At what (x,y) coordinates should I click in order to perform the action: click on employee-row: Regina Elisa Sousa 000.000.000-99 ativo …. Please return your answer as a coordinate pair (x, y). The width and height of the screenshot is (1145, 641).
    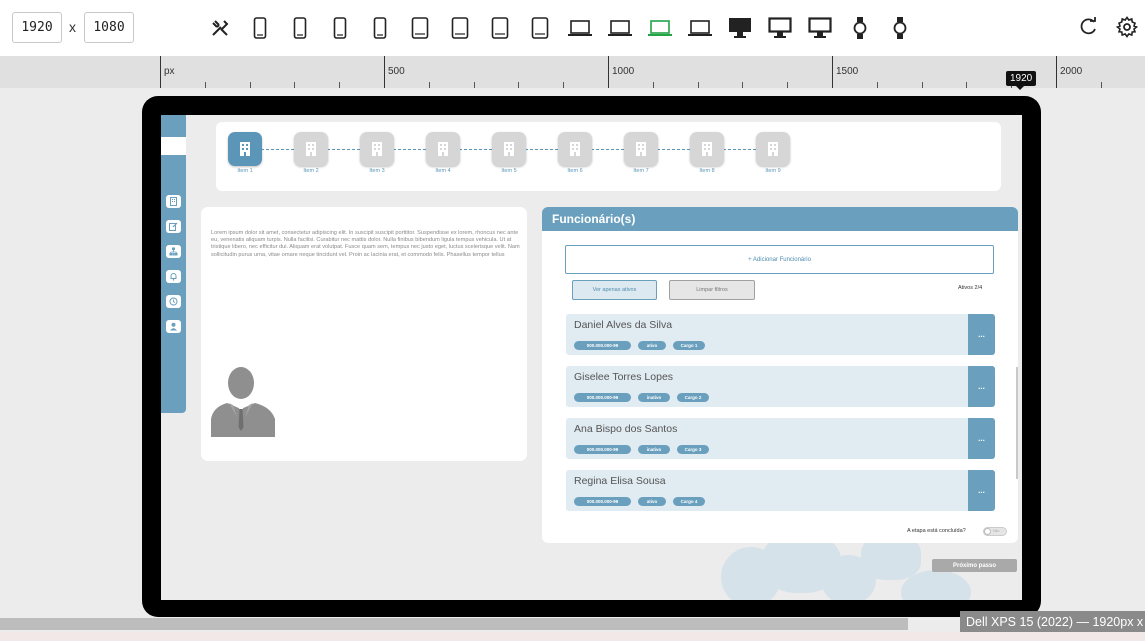
    Looking at the image, I should click on (780, 490).